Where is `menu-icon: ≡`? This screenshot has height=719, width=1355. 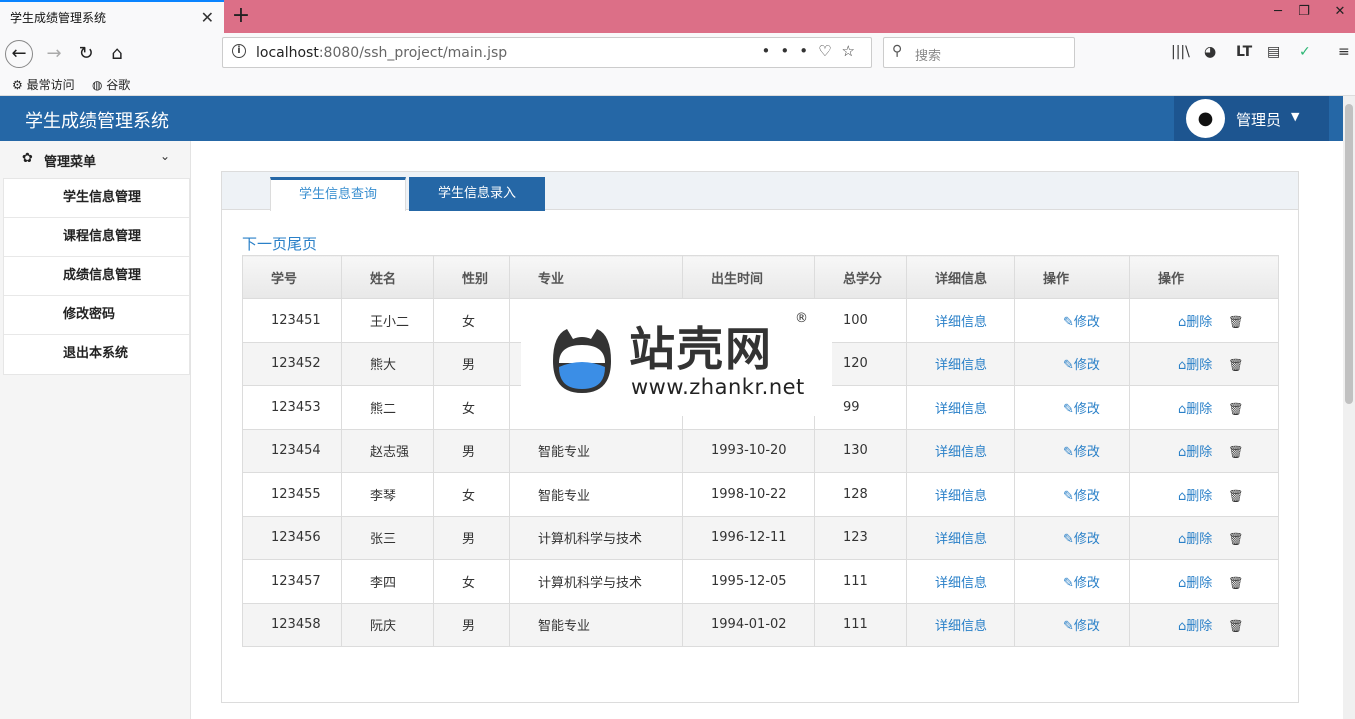
menu-icon: ≡ is located at coordinates (1344, 52).